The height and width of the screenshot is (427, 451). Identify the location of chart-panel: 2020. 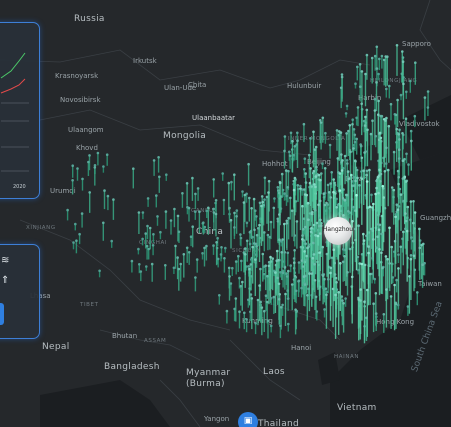
(20, 110).